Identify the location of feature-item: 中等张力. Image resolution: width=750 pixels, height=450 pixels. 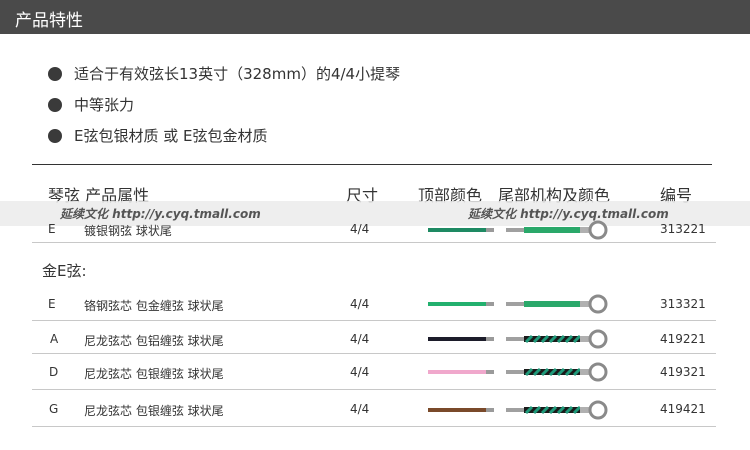
(224, 104).